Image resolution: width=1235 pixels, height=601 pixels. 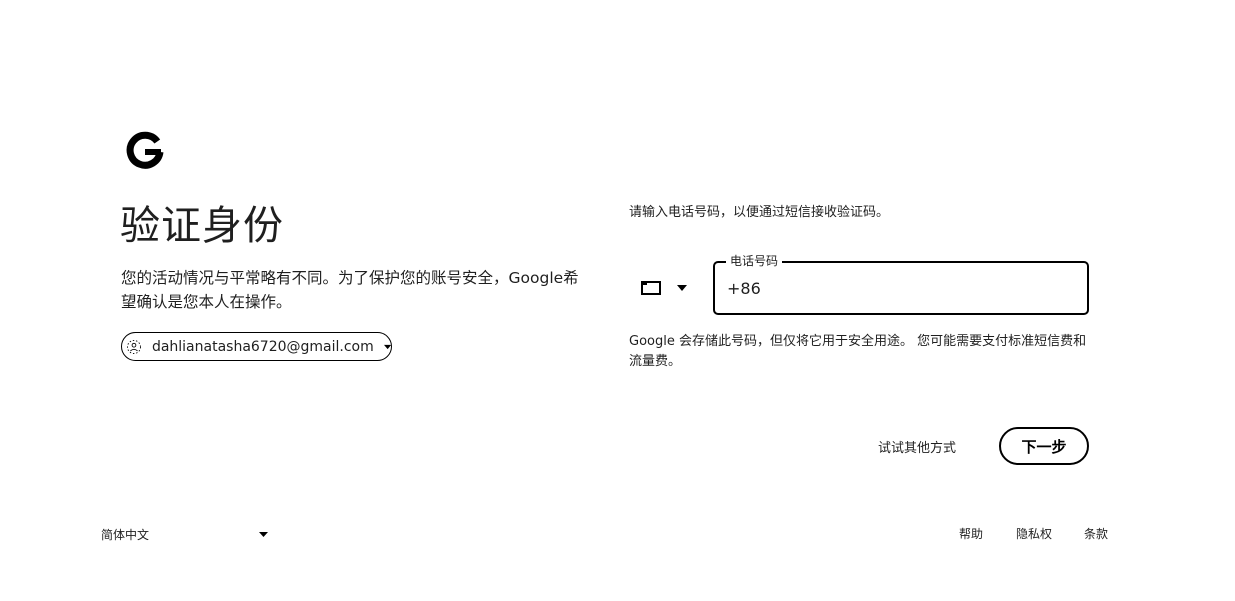 I want to click on account-avatar-icon, so click(x=134, y=346).